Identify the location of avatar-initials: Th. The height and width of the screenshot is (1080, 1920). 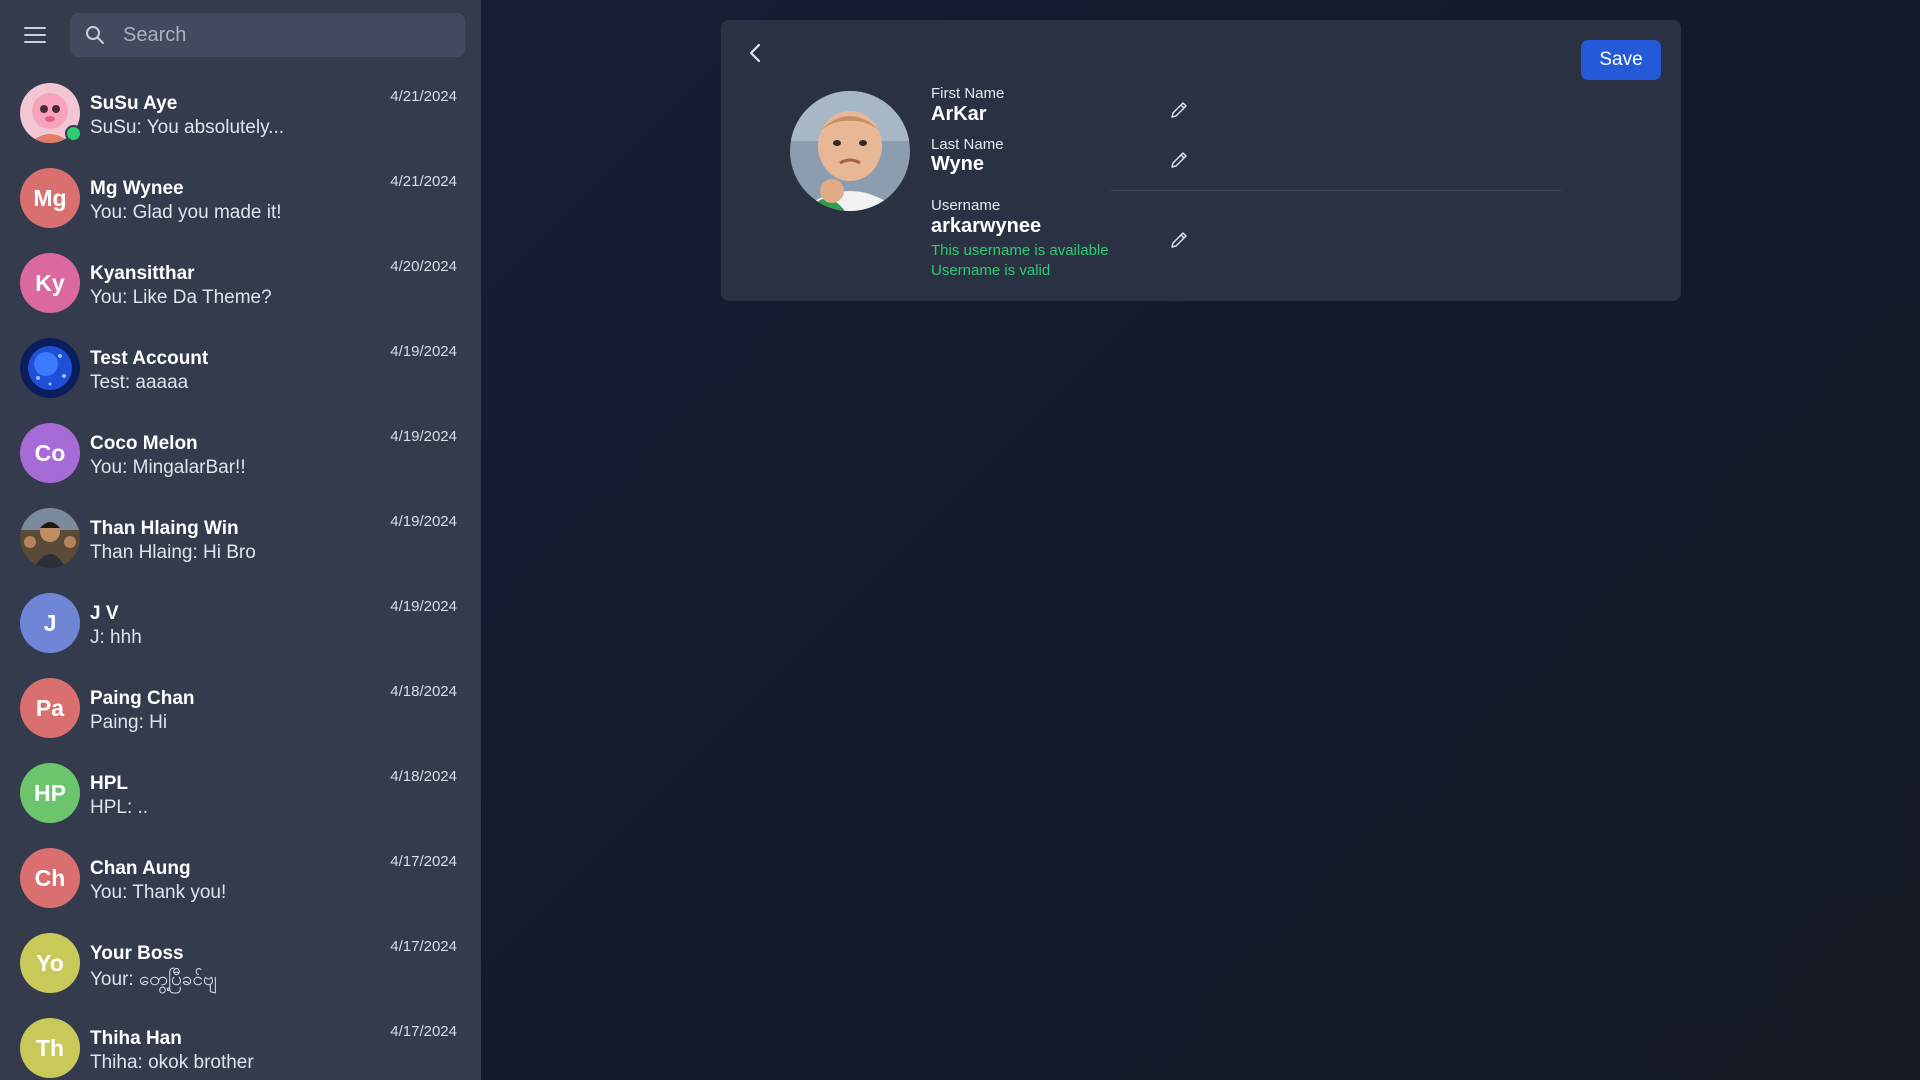
(50, 1048).